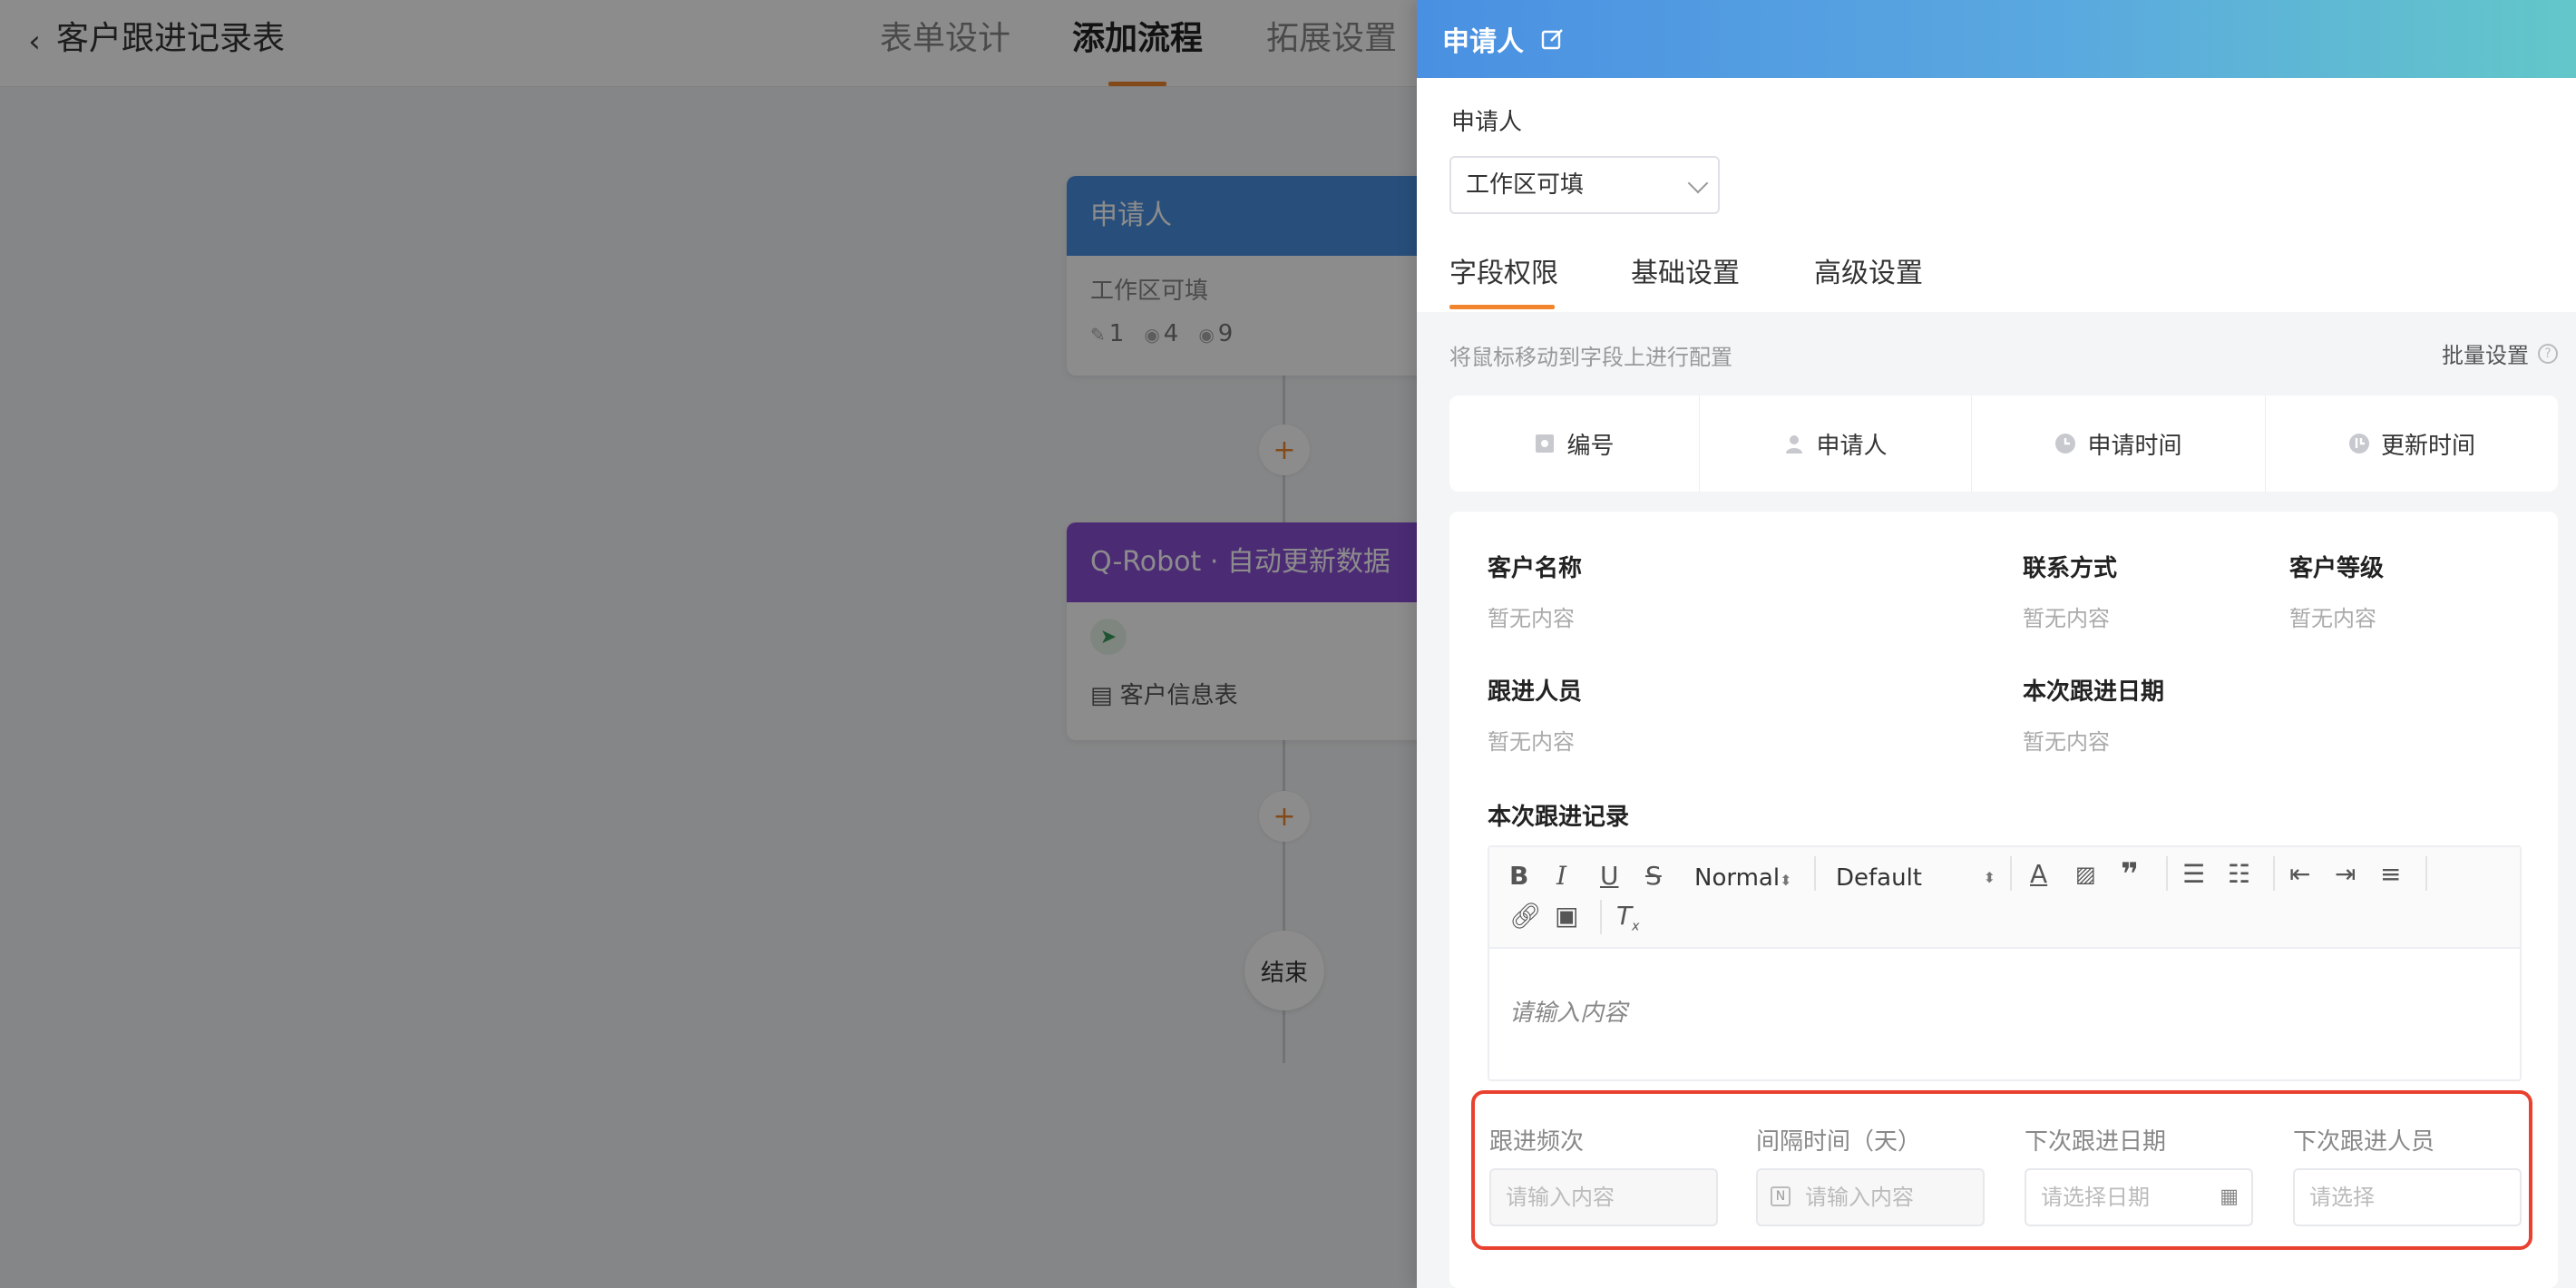 This screenshot has height=1288, width=2576. I want to click on bold-icon: B, so click(1518, 876).